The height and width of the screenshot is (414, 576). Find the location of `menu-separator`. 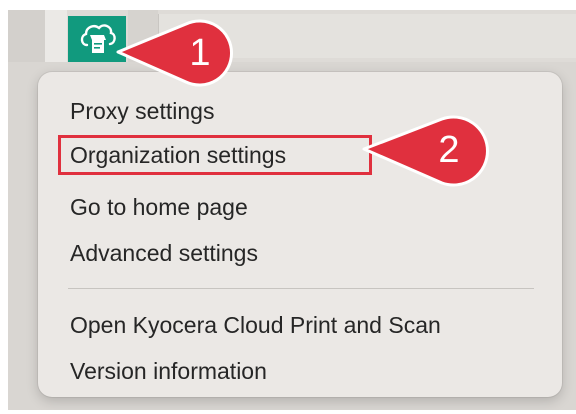

menu-separator is located at coordinates (301, 288).